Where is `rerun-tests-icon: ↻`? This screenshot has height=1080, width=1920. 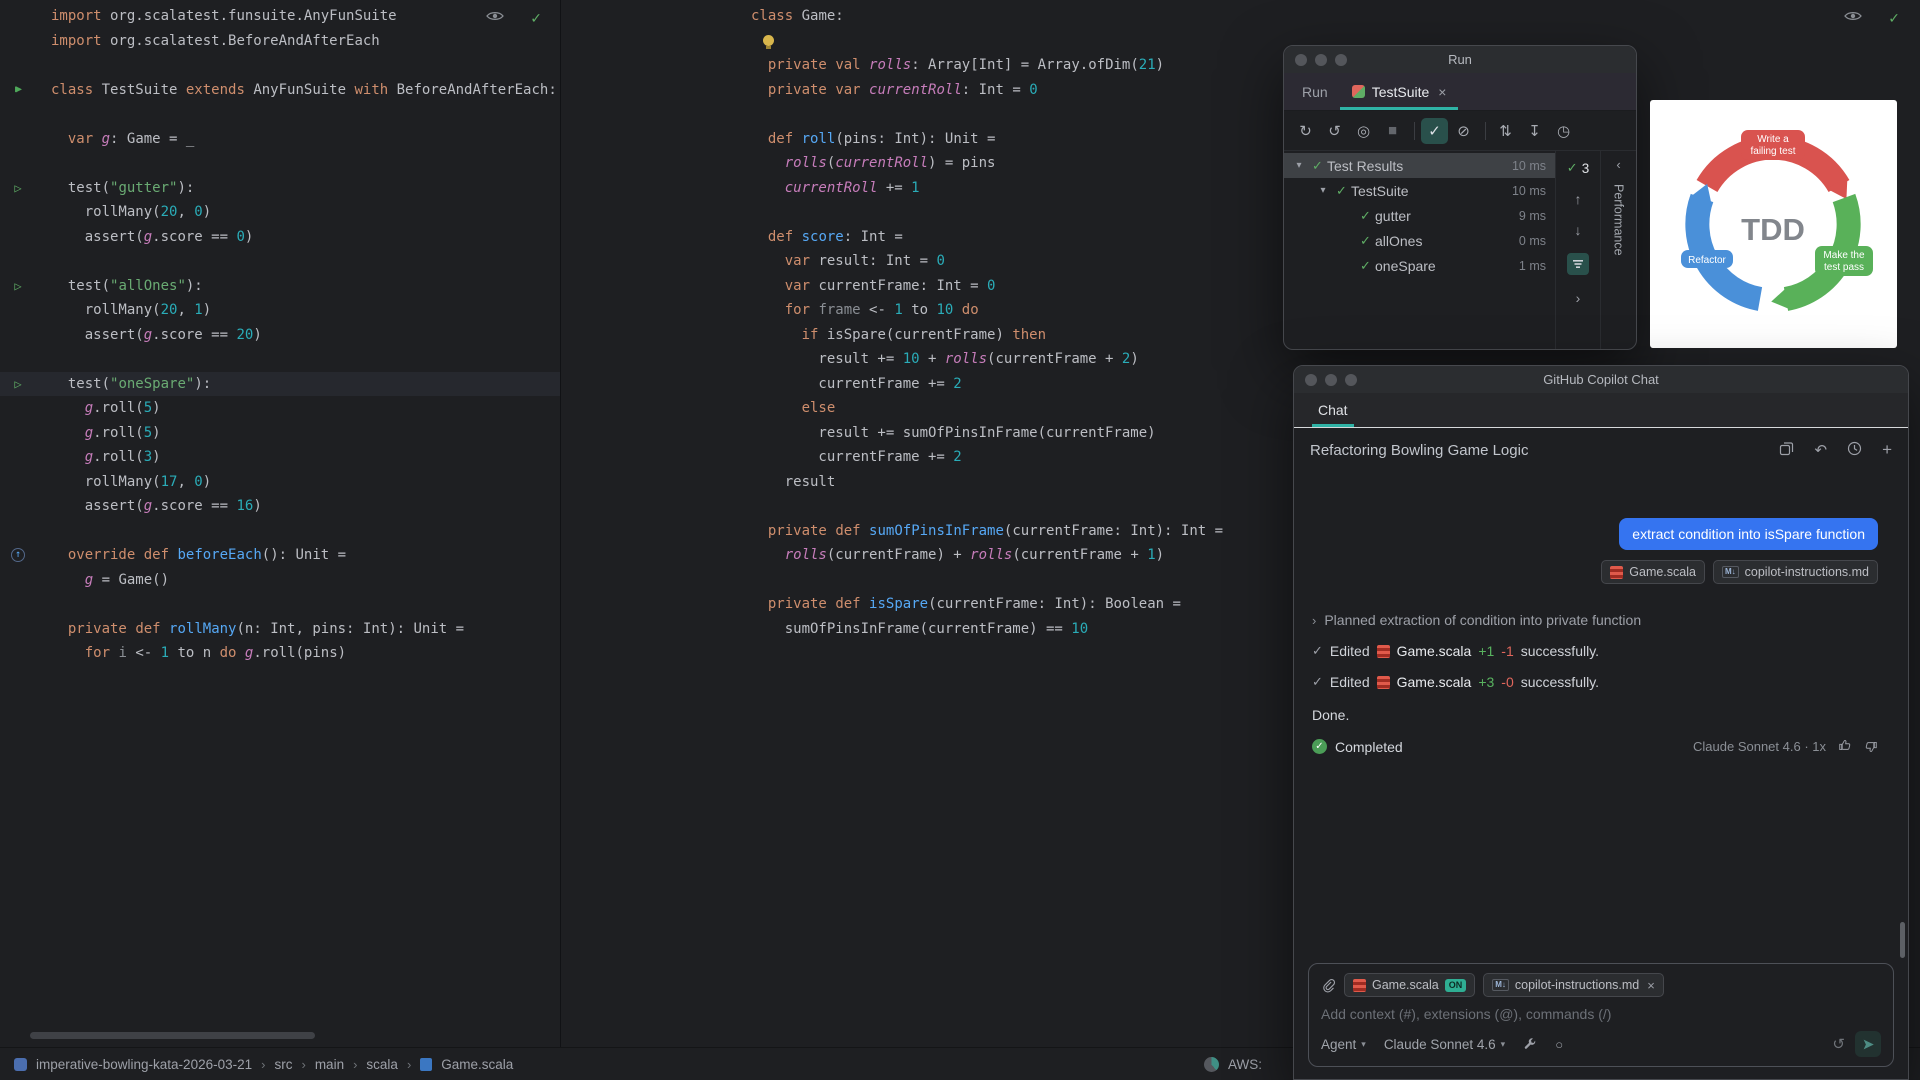 rerun-tests-icon: ↻ is located at coordinates (1305, 131).